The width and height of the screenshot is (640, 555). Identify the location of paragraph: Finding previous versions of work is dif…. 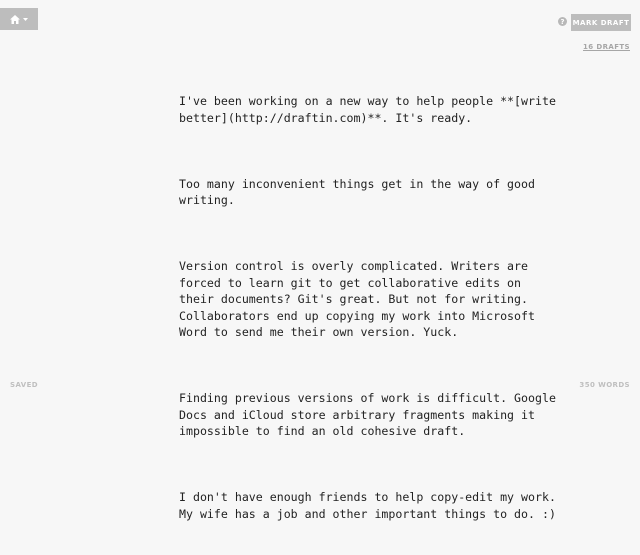
(371, 414).